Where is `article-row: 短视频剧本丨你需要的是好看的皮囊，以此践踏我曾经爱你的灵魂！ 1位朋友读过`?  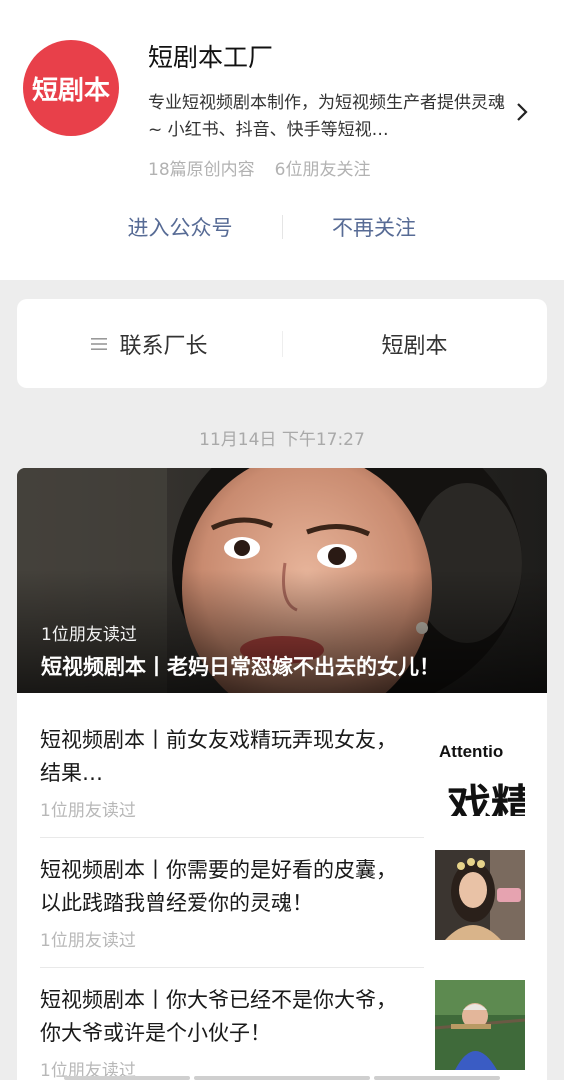
article-row: 短视频剧本丨你需要的是好看的皮囊，以此践踏我曾经爱你的灵魂！ 1位朋友读过 is located at coordinates (282, 903).